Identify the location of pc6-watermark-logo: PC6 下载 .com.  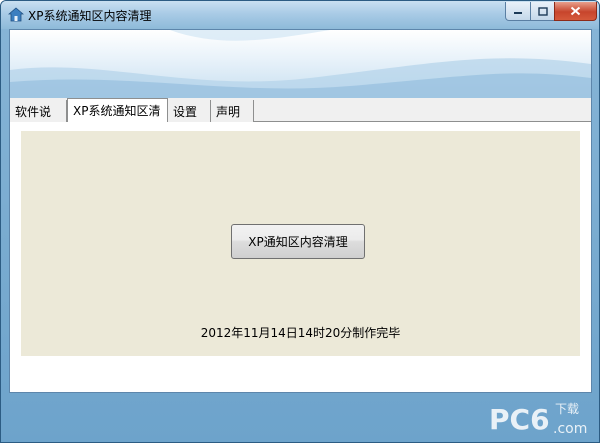
(538, 419).